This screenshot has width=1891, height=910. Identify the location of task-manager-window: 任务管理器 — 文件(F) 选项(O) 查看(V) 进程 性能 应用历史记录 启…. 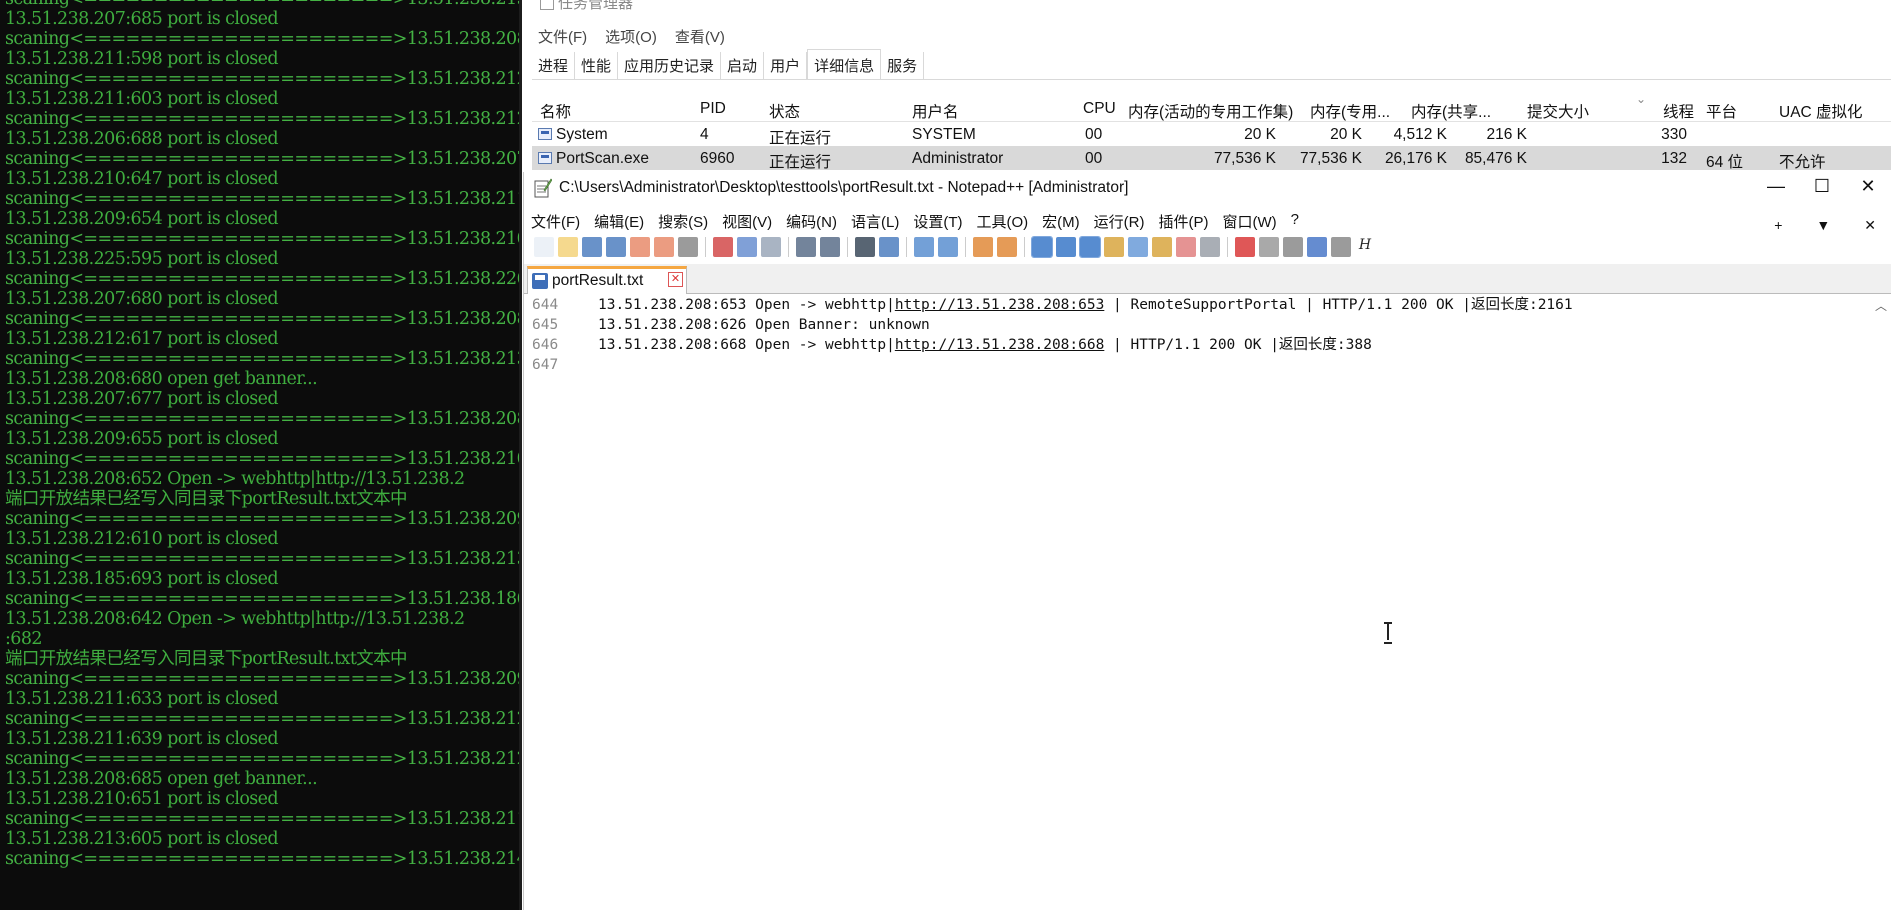
(1211, 86).